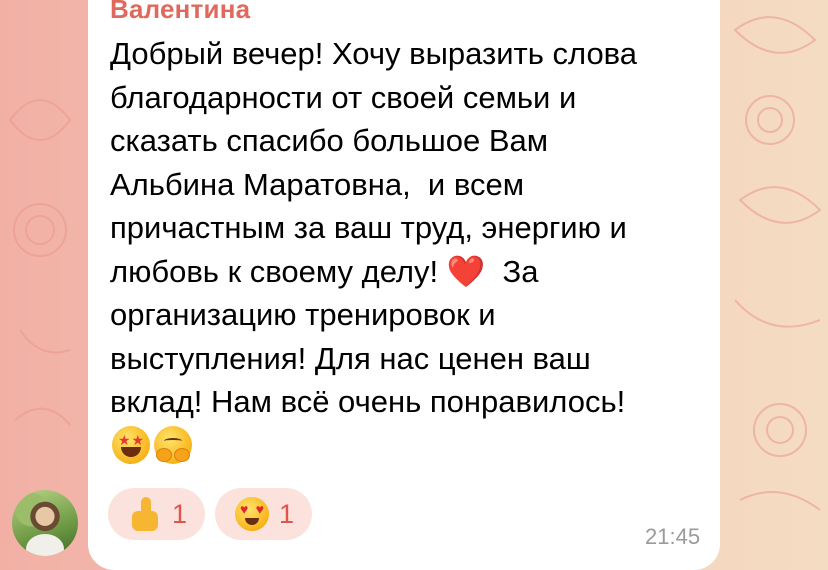 The width and height of the screenshot is (828, 570). What do you see at coordinates (673, 536) in the screenshot?
I see `message-time: 21:45` at bounding box center [673, 536].